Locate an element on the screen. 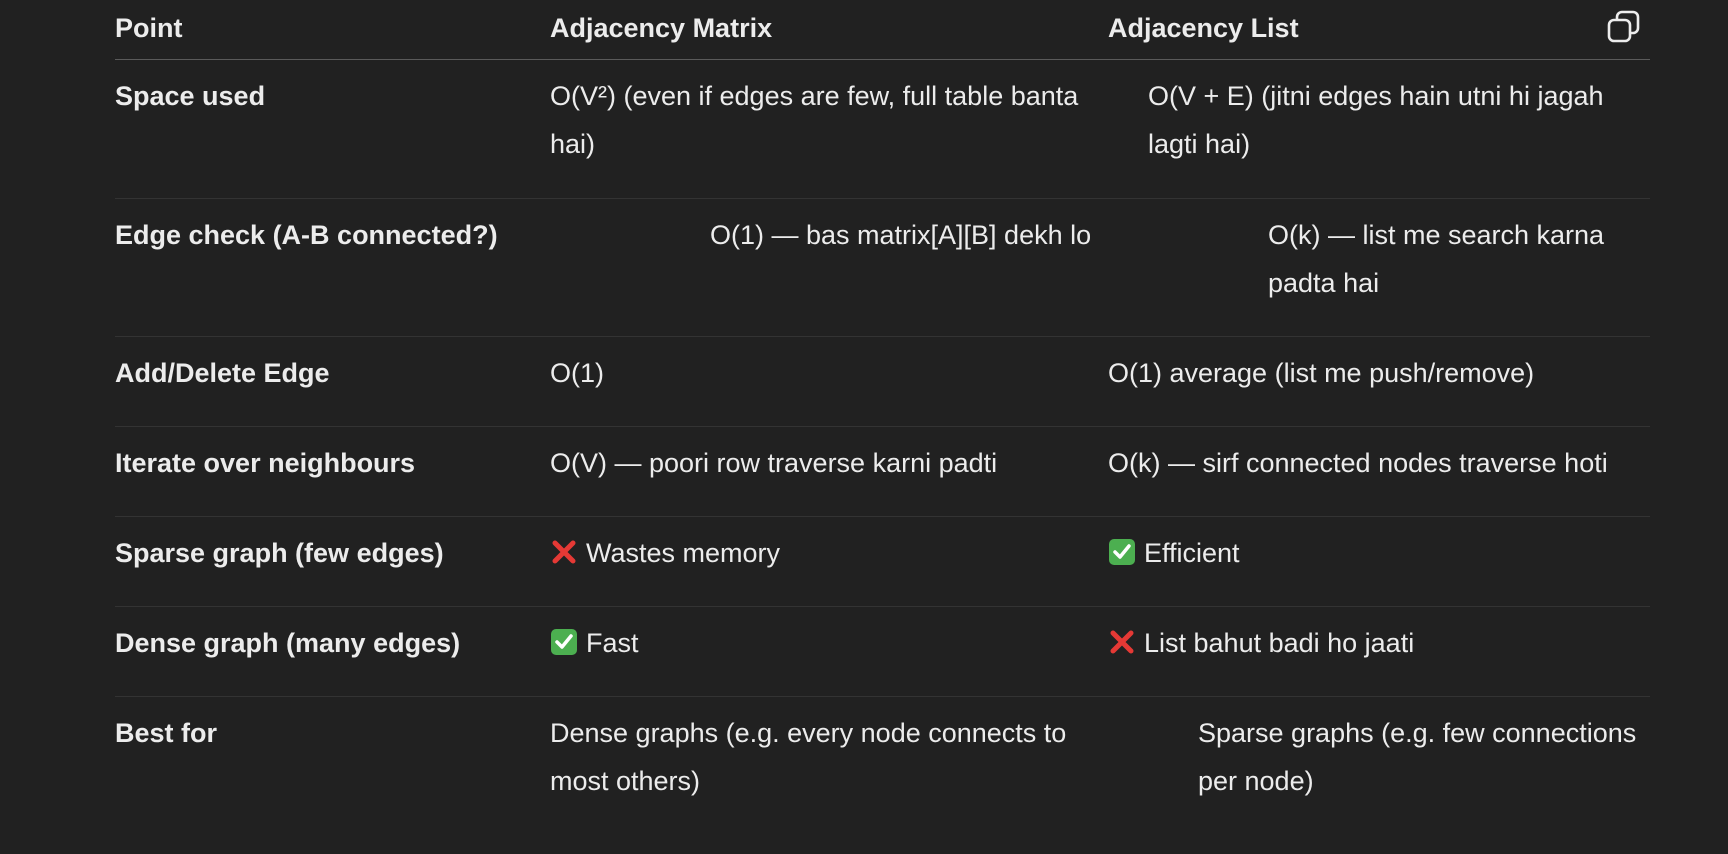 The height and width of the screenshot is (854, 1728). row-matrix-cell: Fast is located at coordinates (829, 651).